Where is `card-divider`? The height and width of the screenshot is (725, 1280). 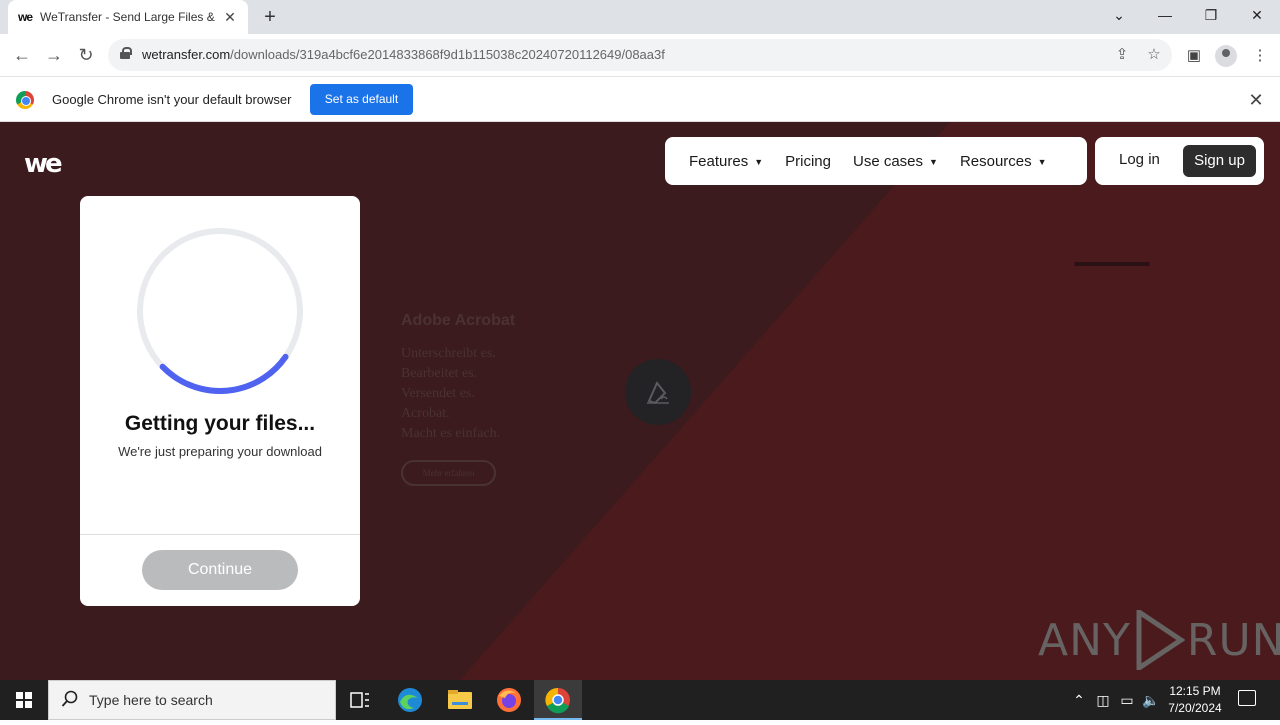
card-divider is located at coordinates (220, 534).